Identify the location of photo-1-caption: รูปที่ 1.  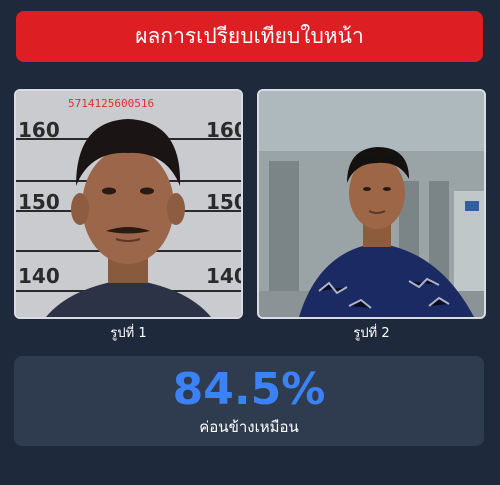
(128, 333).